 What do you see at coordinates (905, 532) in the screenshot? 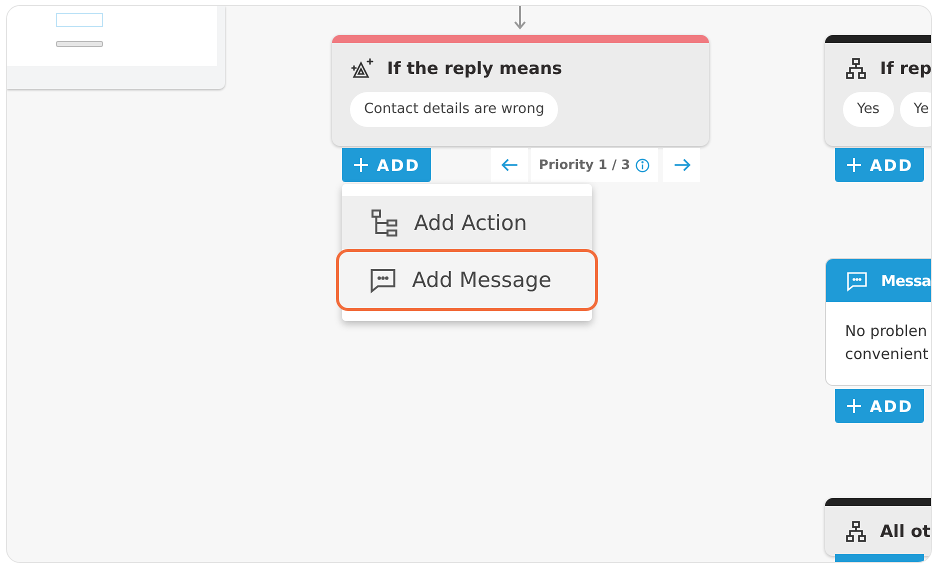
I see `node-title: All ot` at bounding box center [905, 532].